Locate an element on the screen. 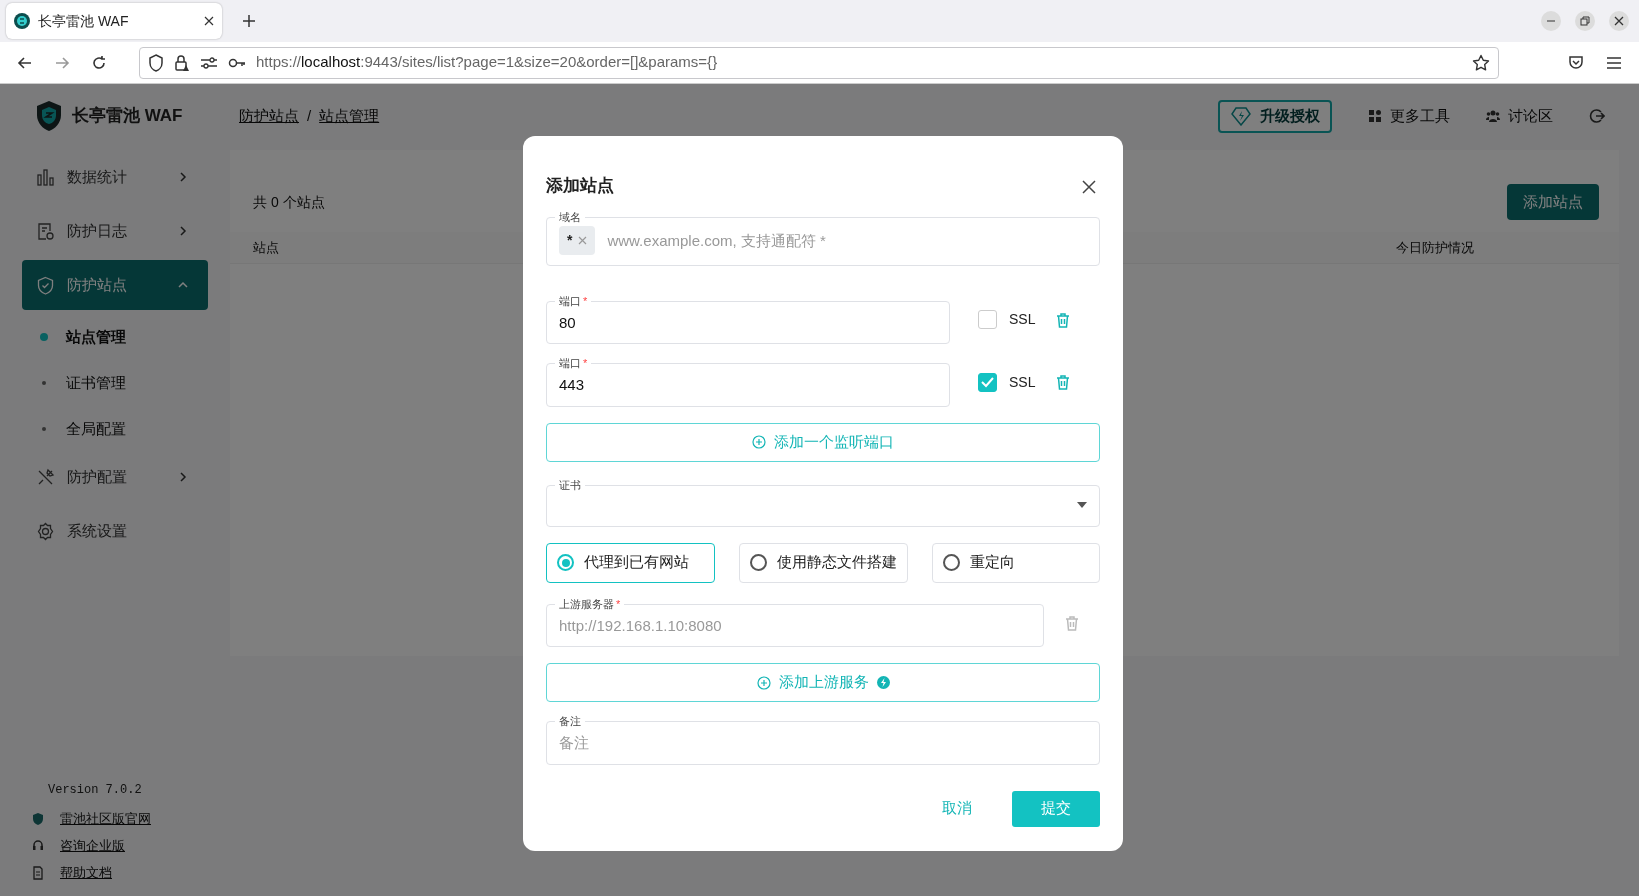  key-icon is located at coordinates (237, 62).